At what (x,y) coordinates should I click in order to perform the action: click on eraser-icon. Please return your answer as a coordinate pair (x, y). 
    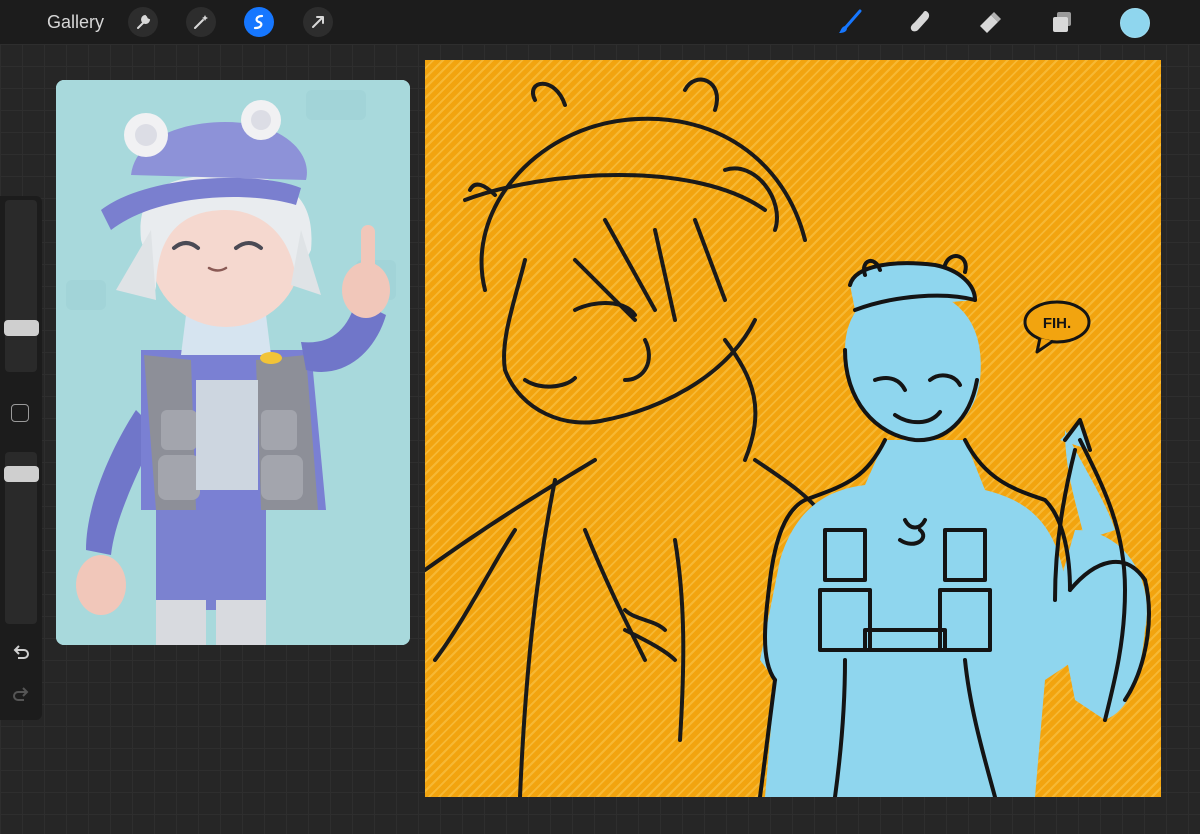
    Looking at the image, I should click on (990, 22).